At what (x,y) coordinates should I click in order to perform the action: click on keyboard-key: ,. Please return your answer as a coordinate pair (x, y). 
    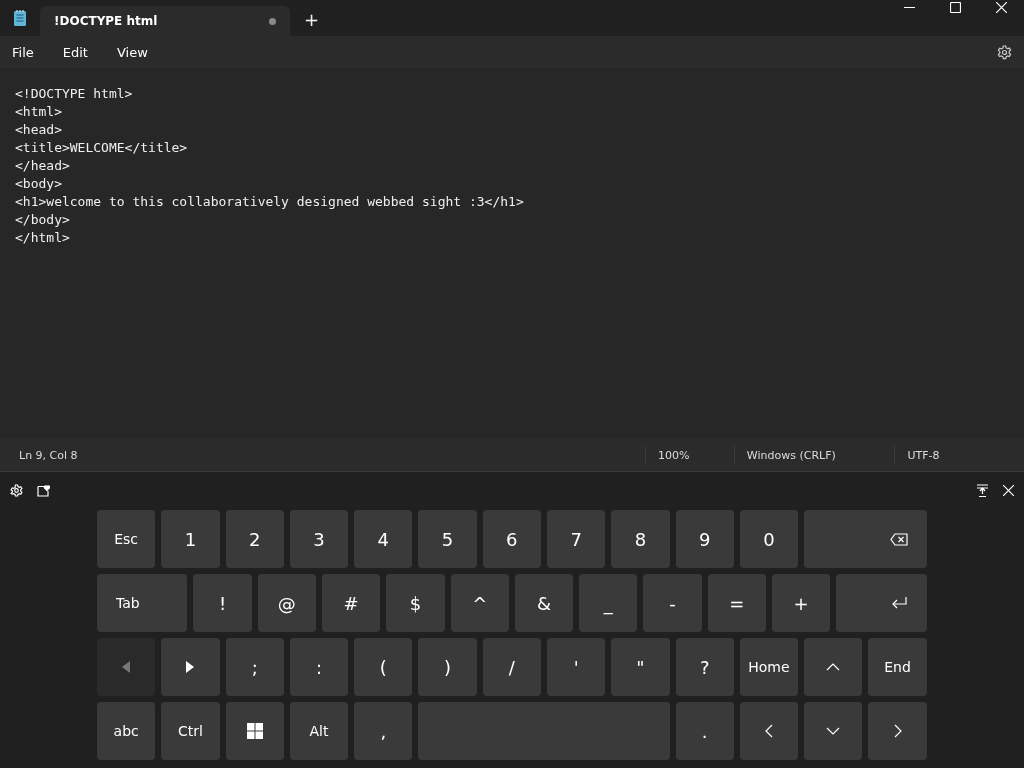
    Looking at the image, I should click on (383, 731).